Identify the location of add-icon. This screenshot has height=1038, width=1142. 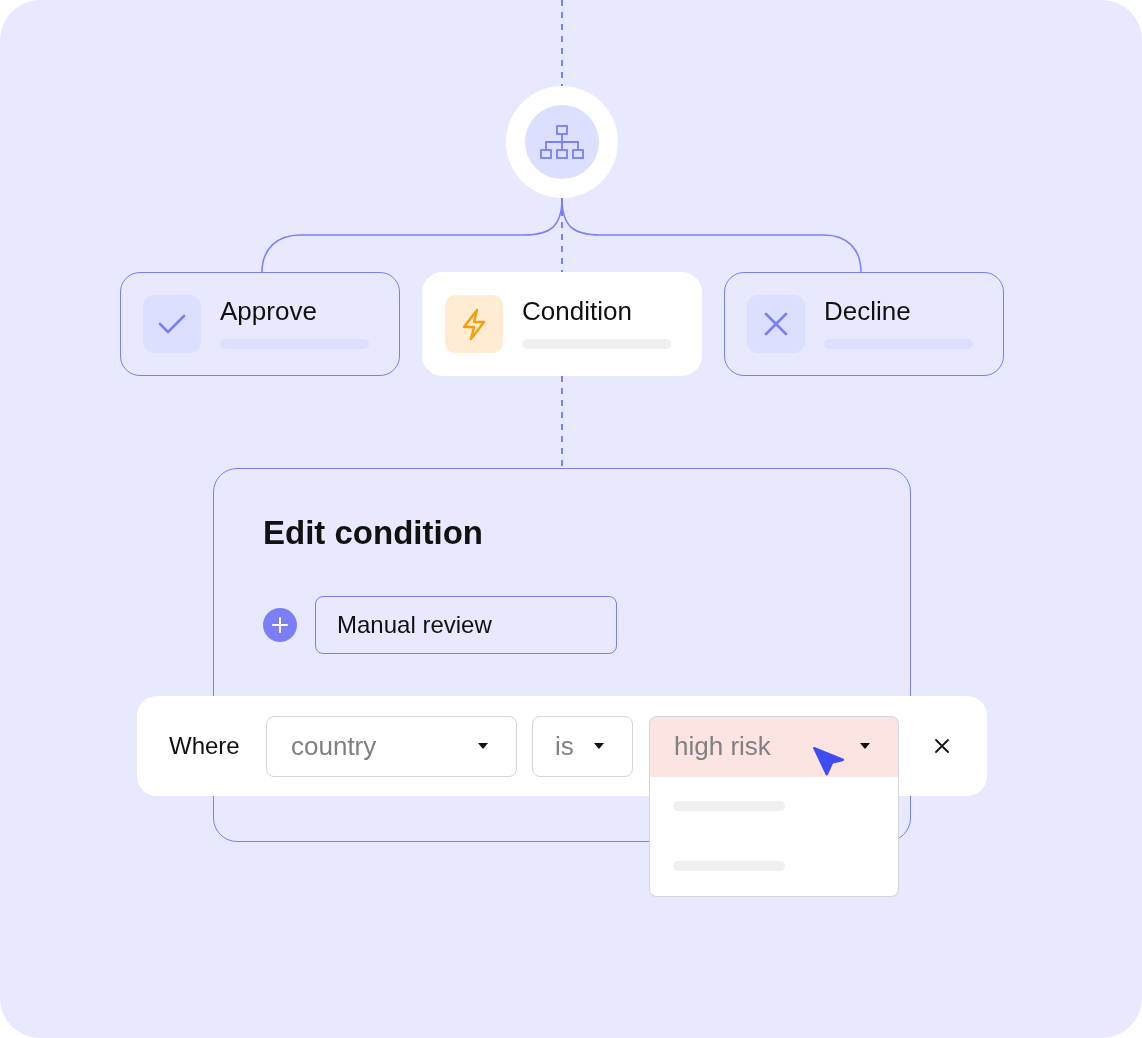
(280, 625).